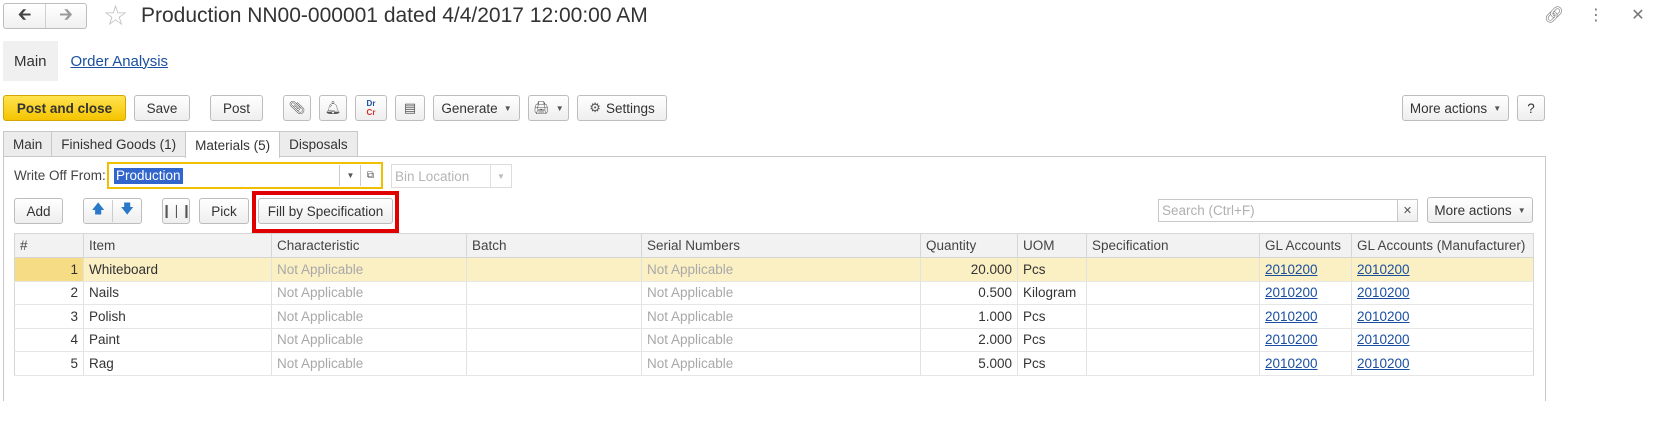 This screenshot has width=1671, height=421. I want to click on tab-disposals: Disposals, so click(318, 144).